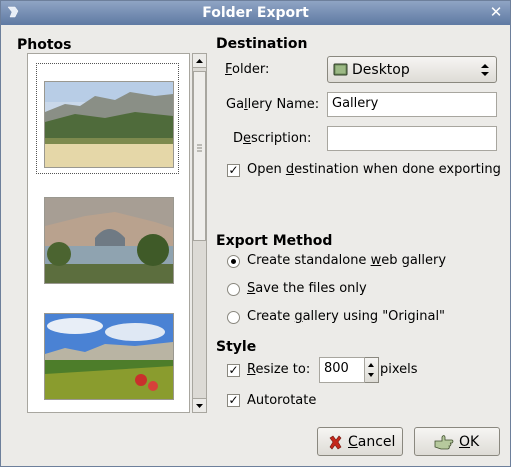 The image size is (511, 467). I want to click on photos-scrollbar, so click(199, 233).